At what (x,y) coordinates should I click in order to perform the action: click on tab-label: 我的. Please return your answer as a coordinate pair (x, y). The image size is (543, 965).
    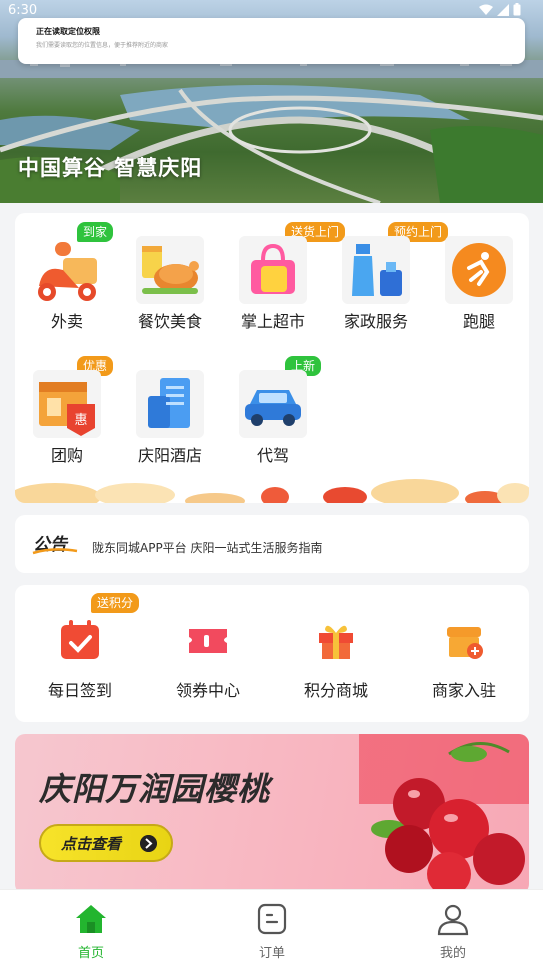
    Looking at the image, I should click on (452, 953).